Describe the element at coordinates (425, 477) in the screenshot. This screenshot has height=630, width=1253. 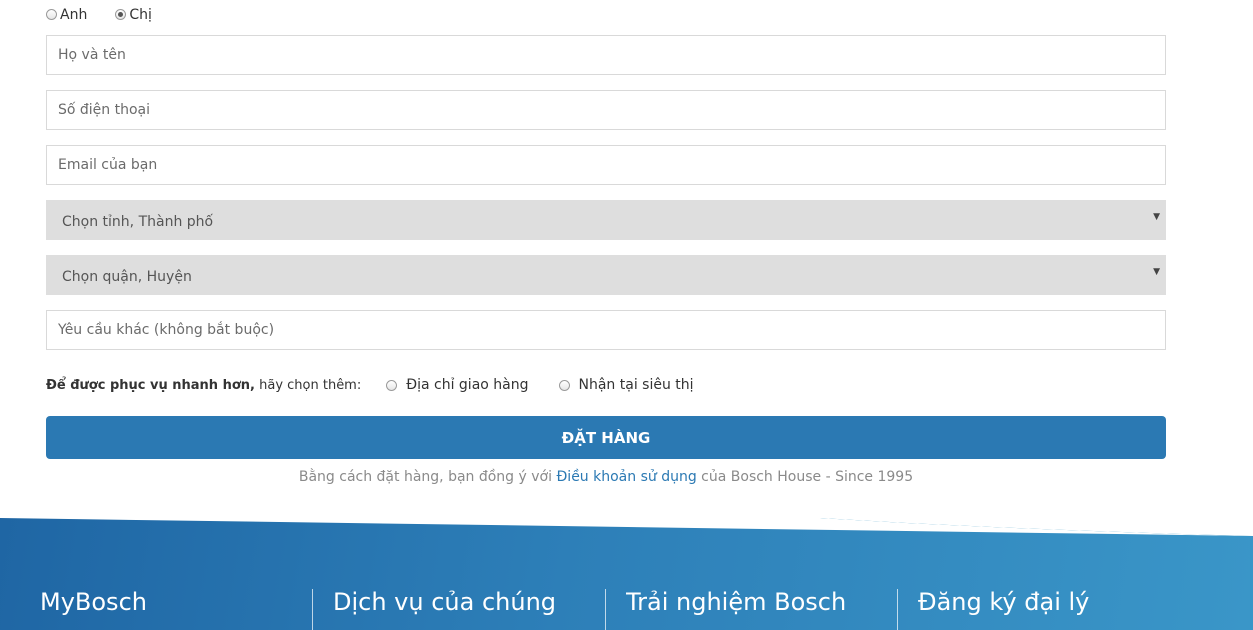
I see `terms-prefix: Bằng cách đặt hàng, bạn đồng ý với` at that location.